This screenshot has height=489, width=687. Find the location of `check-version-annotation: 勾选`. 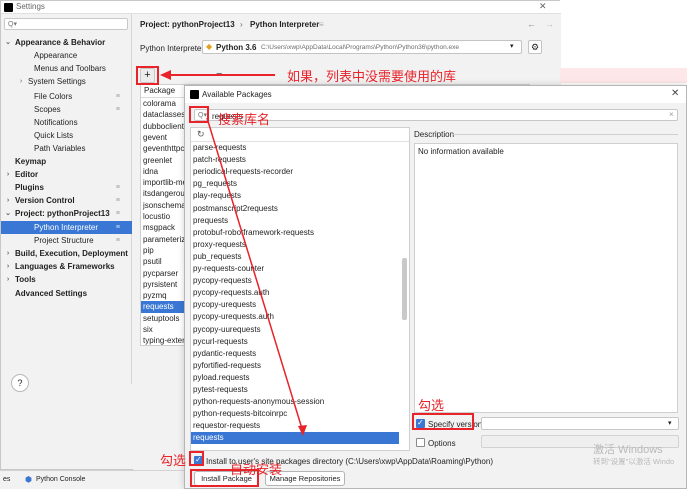

check-version-annotation: 勾选 is located at coordinates (431, 405).